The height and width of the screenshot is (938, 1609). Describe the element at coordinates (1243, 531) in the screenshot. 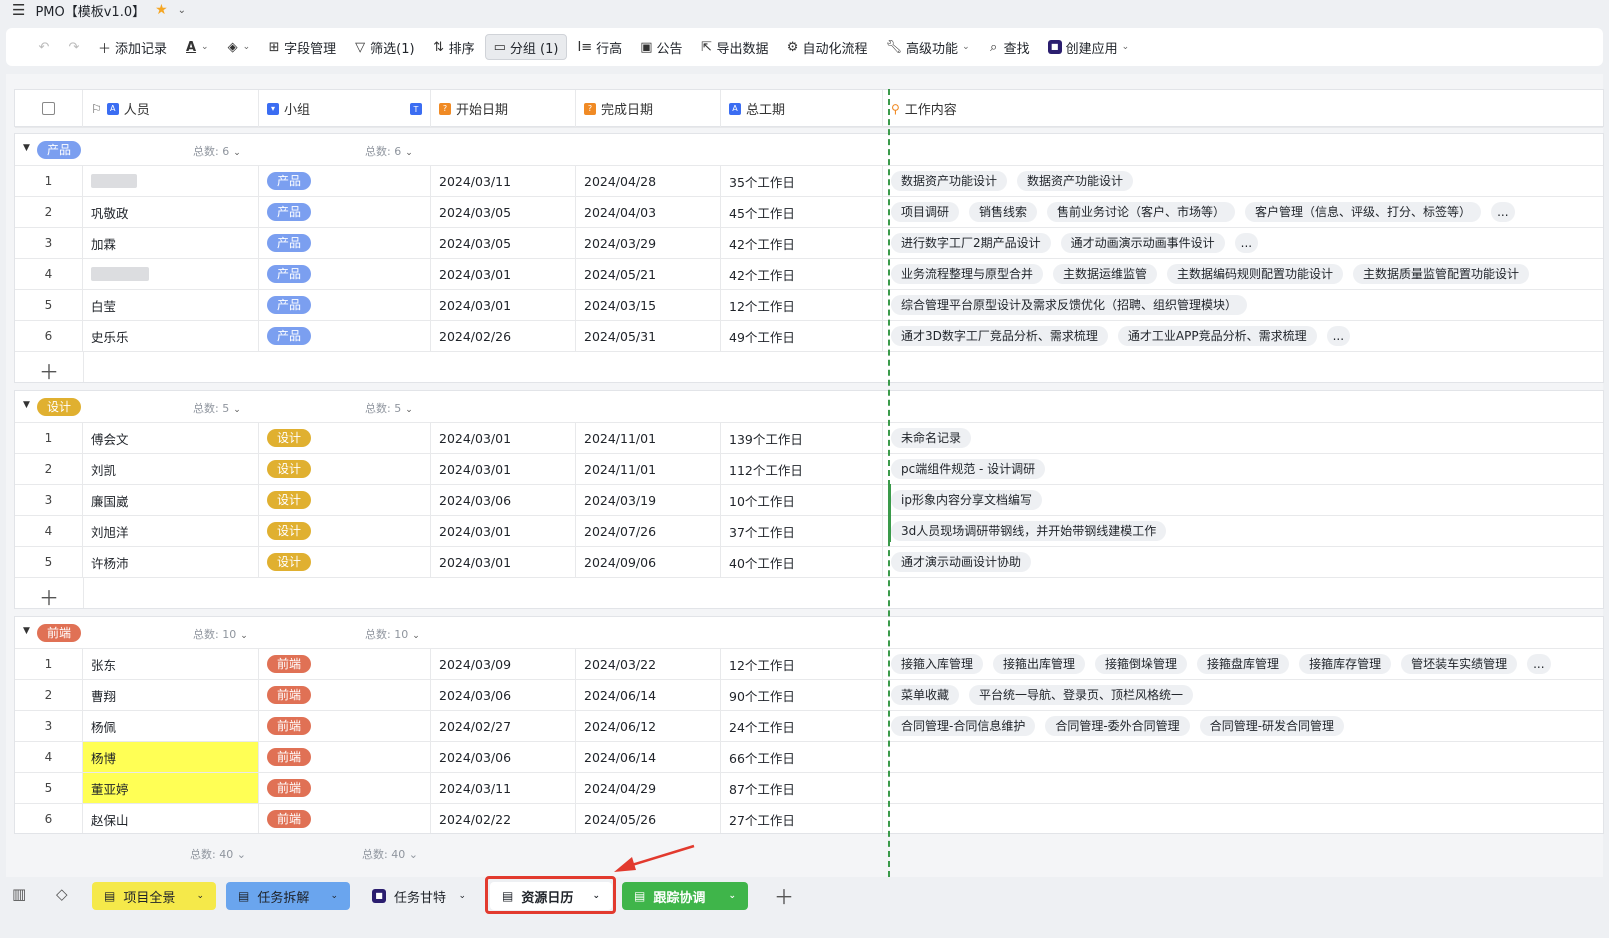

I see `work-content-cell: 3d人员现场调研带钢线，并开始带钢线建模工作` at that location.